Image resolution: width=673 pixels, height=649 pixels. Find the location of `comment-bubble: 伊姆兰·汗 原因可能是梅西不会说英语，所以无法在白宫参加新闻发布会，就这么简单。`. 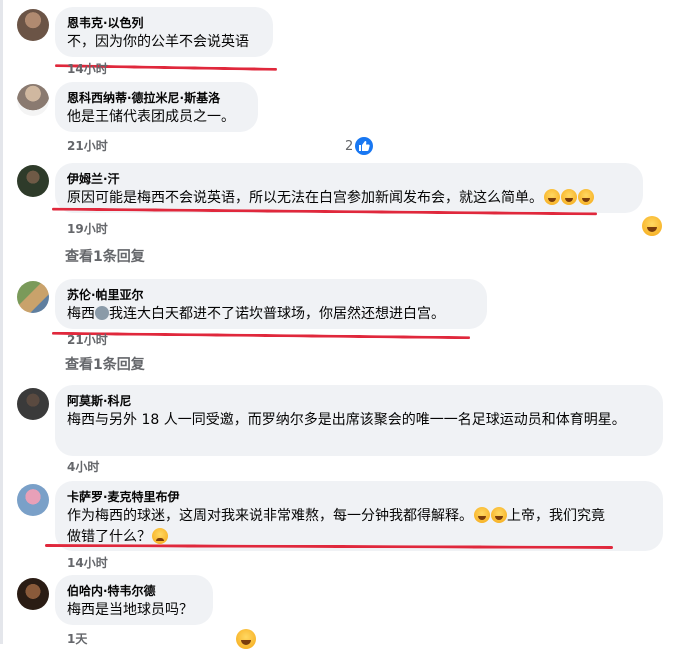

comment-bubble: 伊姆兰·汗 原因可能是梅西不会说英语，所以无法在白宫参加新闻发布会，就这么简单。 is located at coordinates (349, 188).